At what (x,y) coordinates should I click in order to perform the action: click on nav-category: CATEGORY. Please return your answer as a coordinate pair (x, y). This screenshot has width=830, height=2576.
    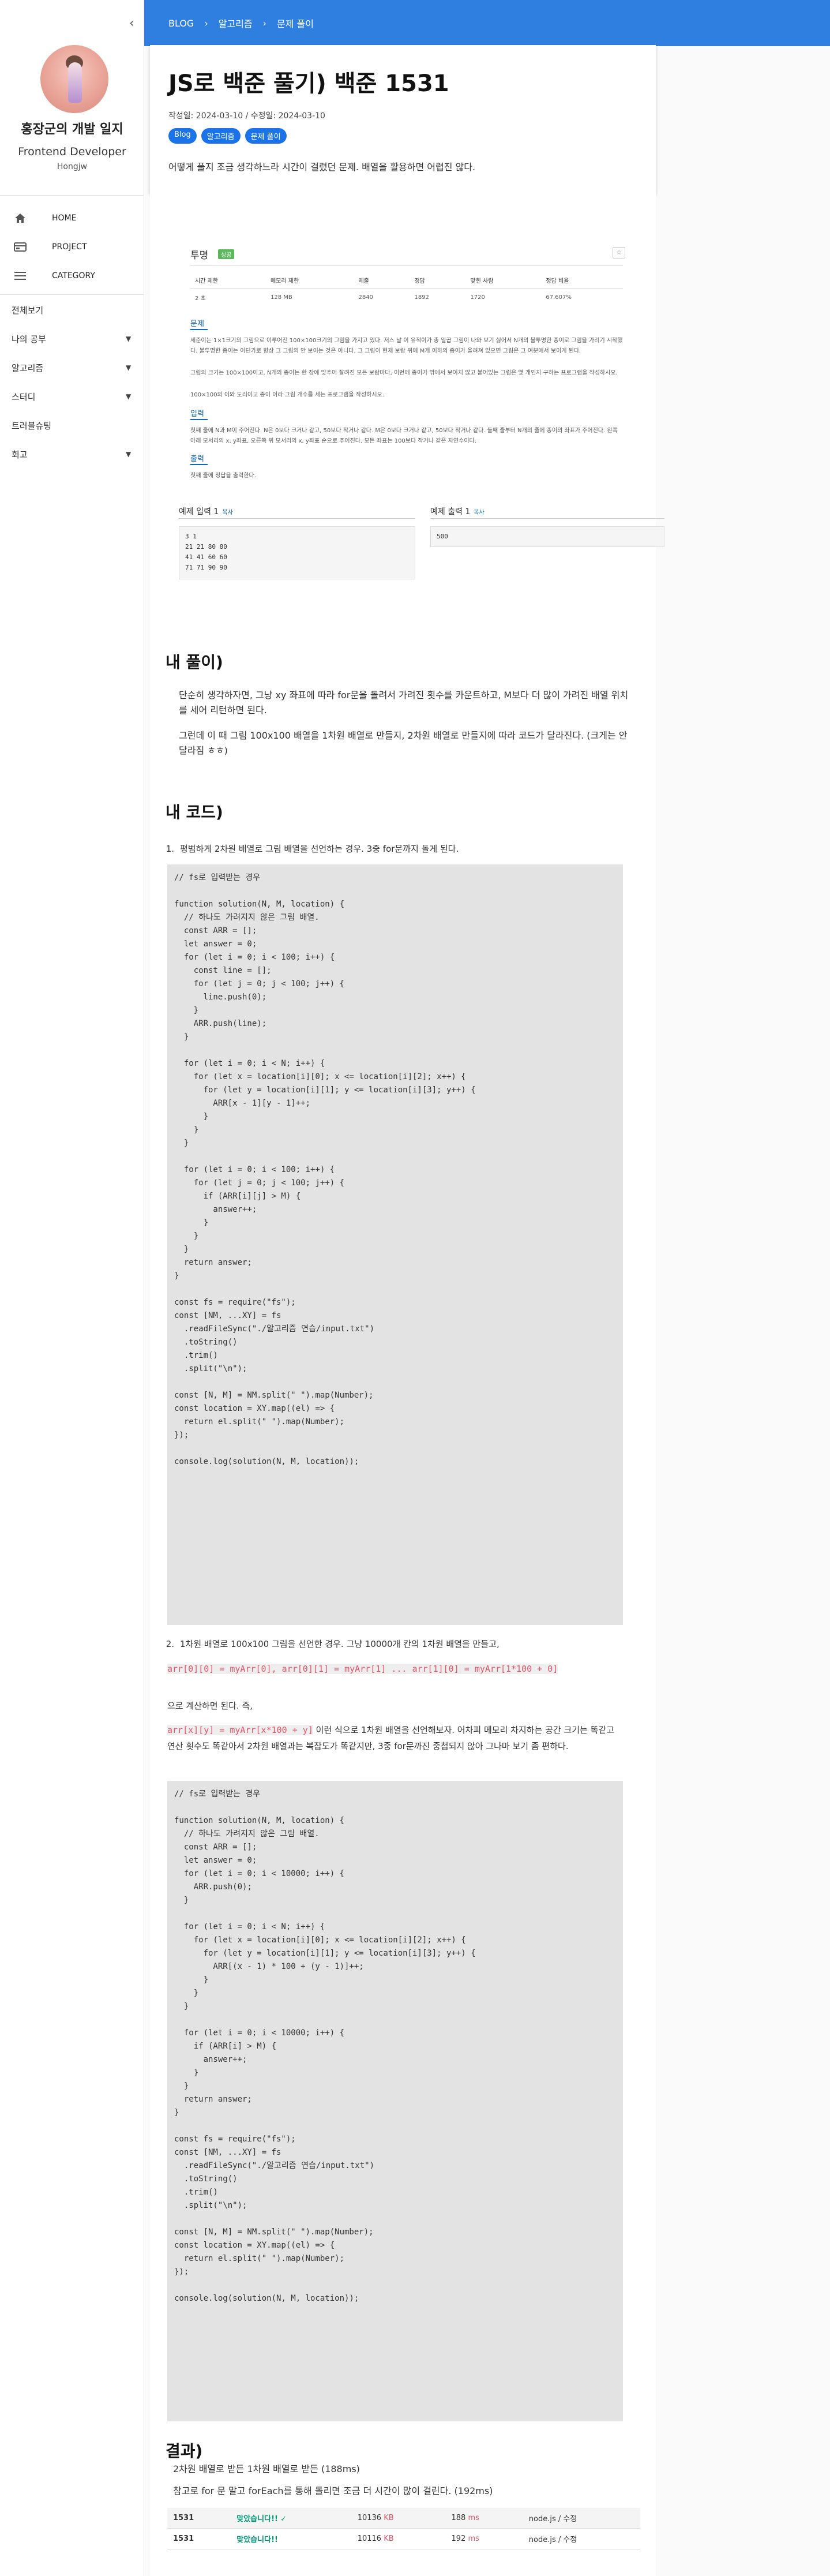
    Looking at the image, I should click on (72, 276).